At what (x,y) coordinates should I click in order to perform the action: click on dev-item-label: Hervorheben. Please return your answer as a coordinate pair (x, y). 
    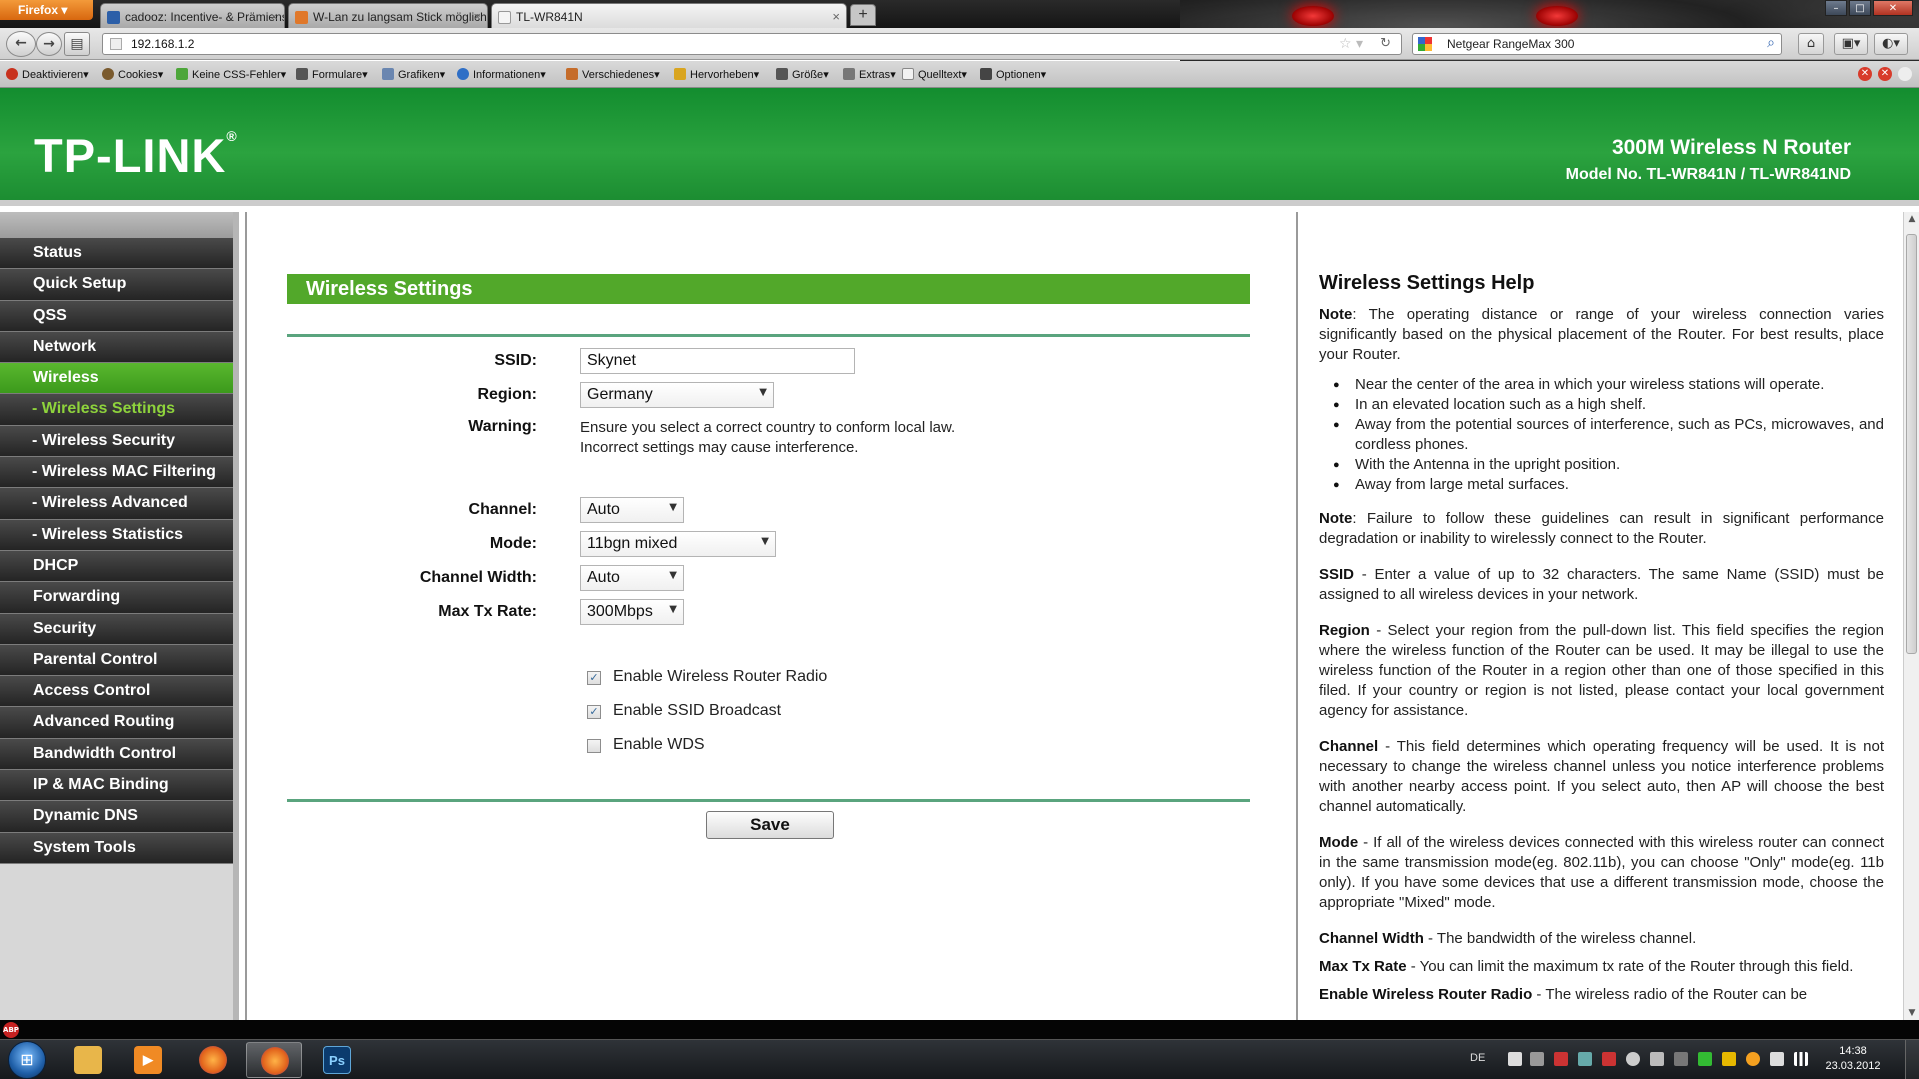
    Looking at the image, I should click on (722, 75).